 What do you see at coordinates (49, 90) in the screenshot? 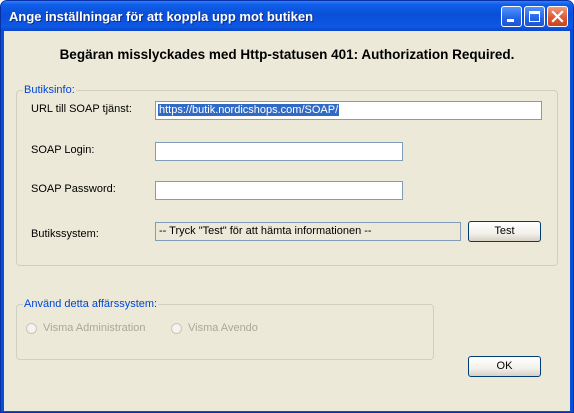
I see `shop-info-legend: Butiksinfo:` at bounding box center [49, 90].